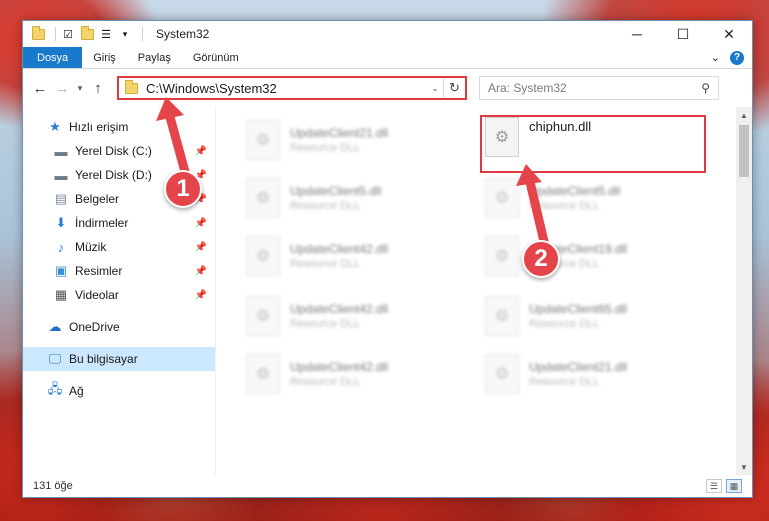 Image resolution: width=769 pixels, height=521 pixels. What do you see at coordinates (97, 295) in the screenshot?
I see `sidebar-item-label: Videolar` at bounding box center [97, 295].